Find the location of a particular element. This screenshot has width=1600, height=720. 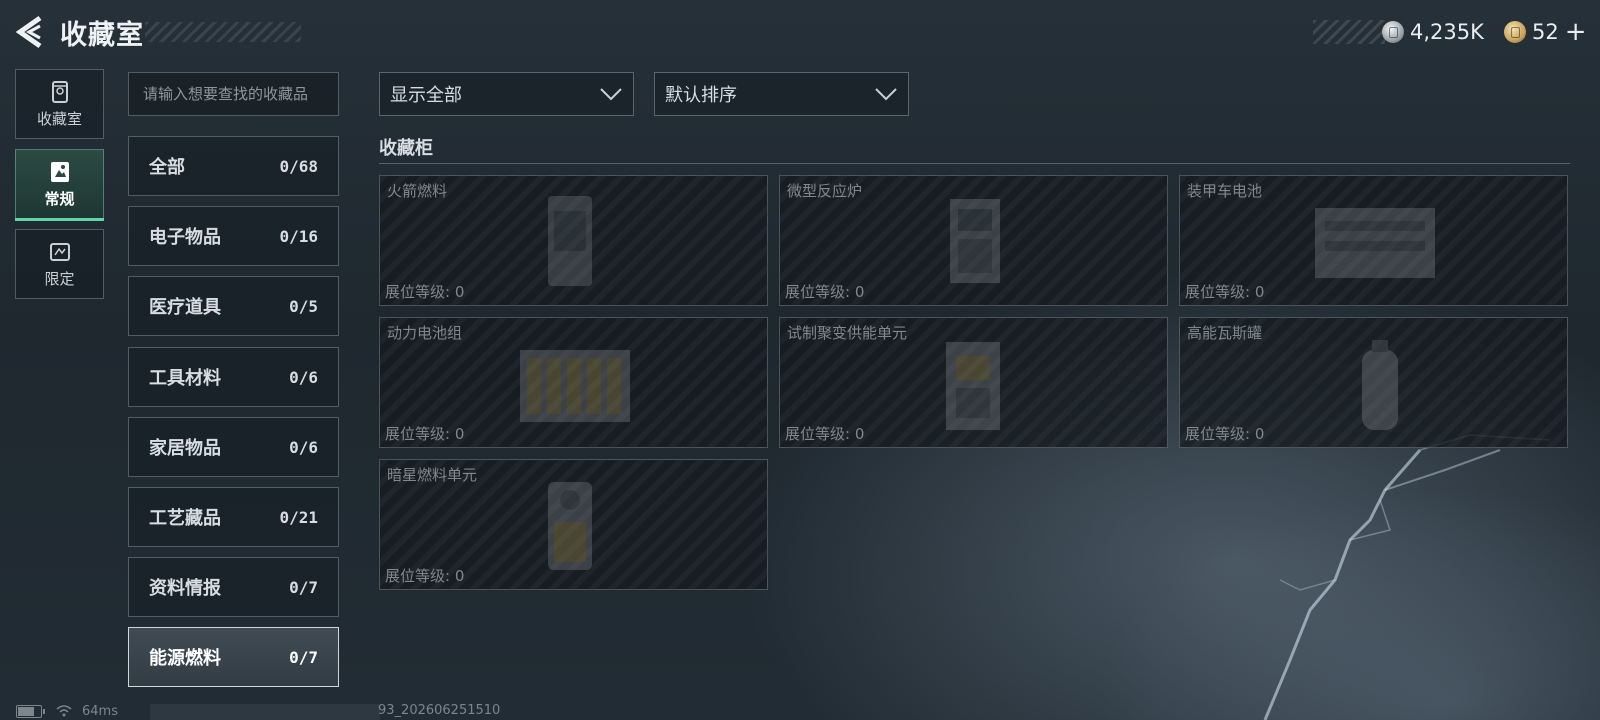

item-card: 火箭燃料 展位等级: 0 is located at coordinates (573, 240).